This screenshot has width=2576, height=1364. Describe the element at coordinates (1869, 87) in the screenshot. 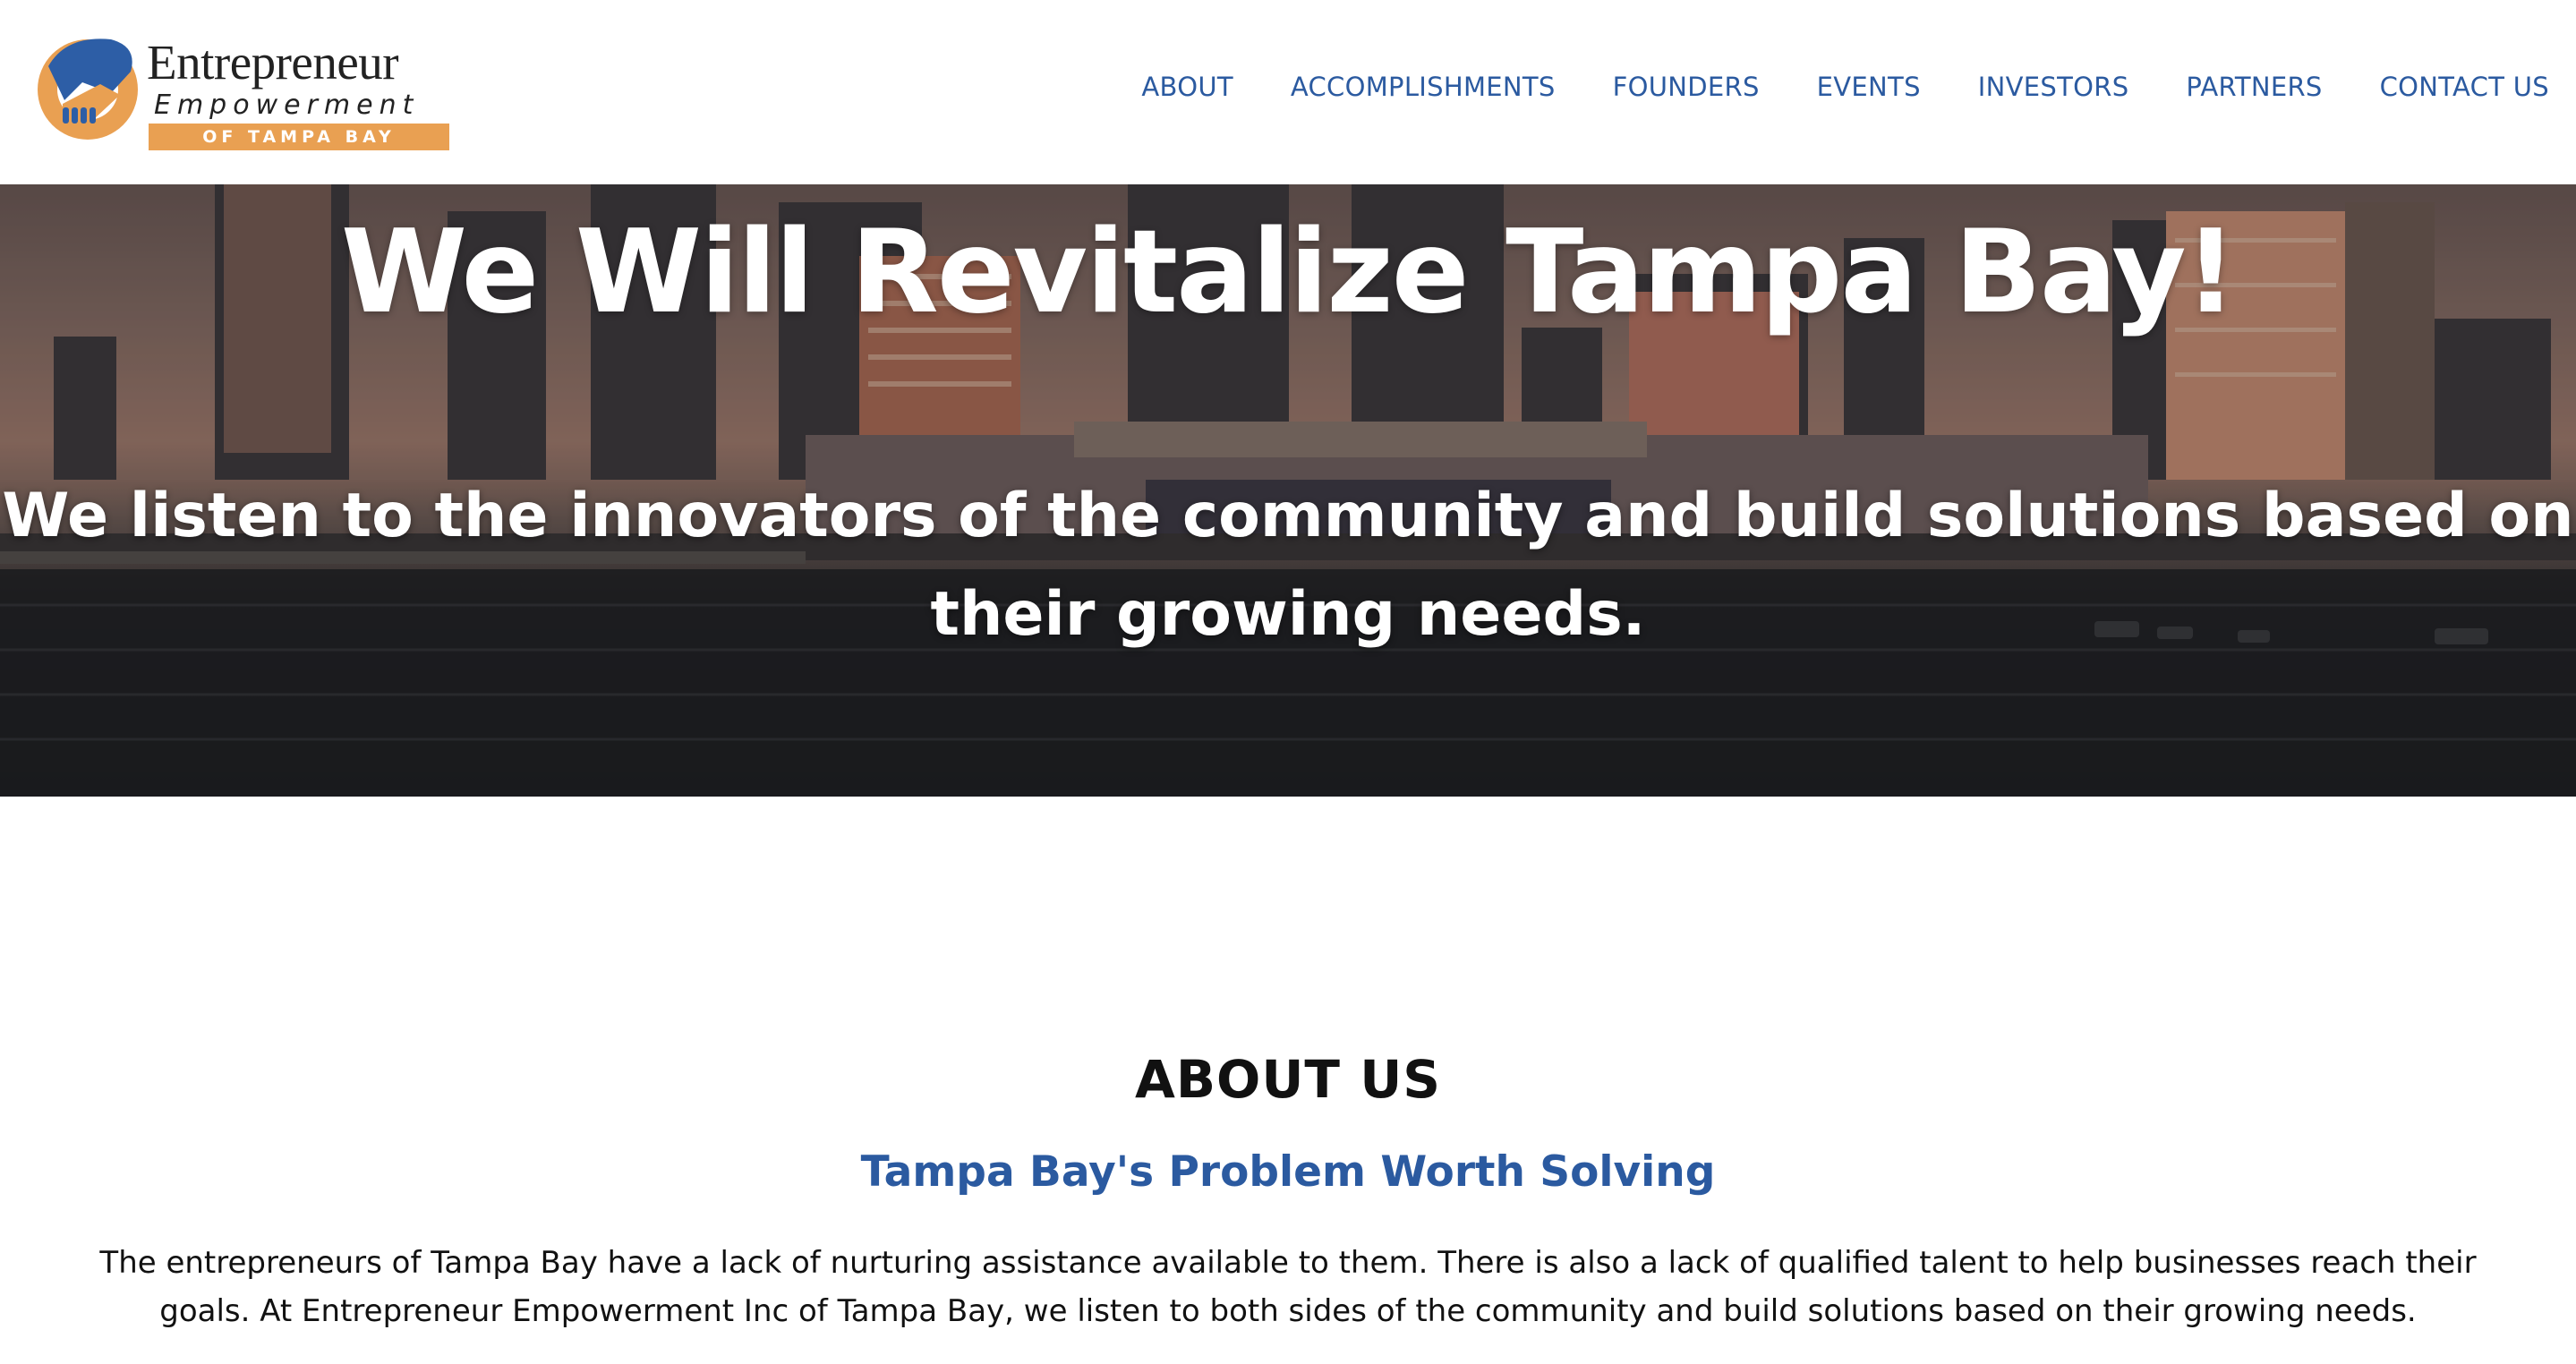

I see `nav-item-events: EVENTS` at that location.